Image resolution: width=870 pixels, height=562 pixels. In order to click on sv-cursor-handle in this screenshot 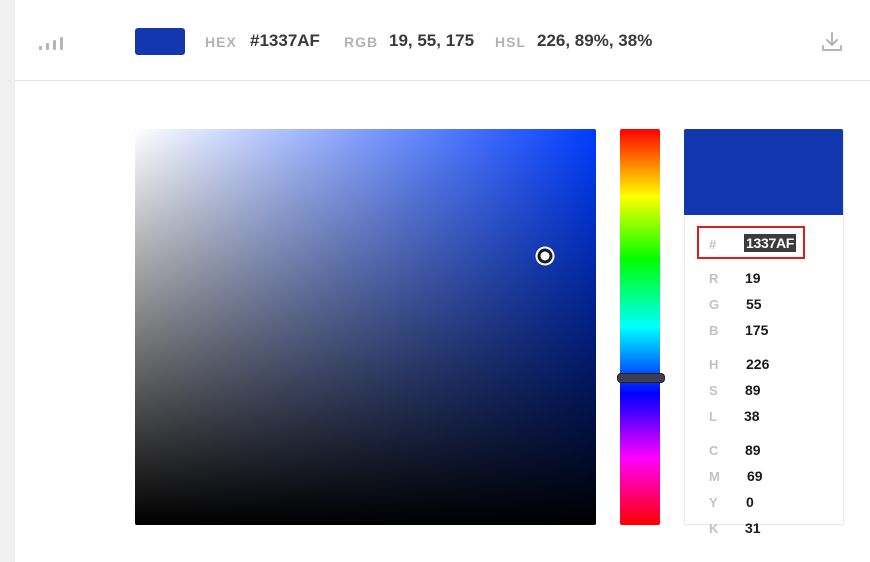, I will do `click(545, 256)`.